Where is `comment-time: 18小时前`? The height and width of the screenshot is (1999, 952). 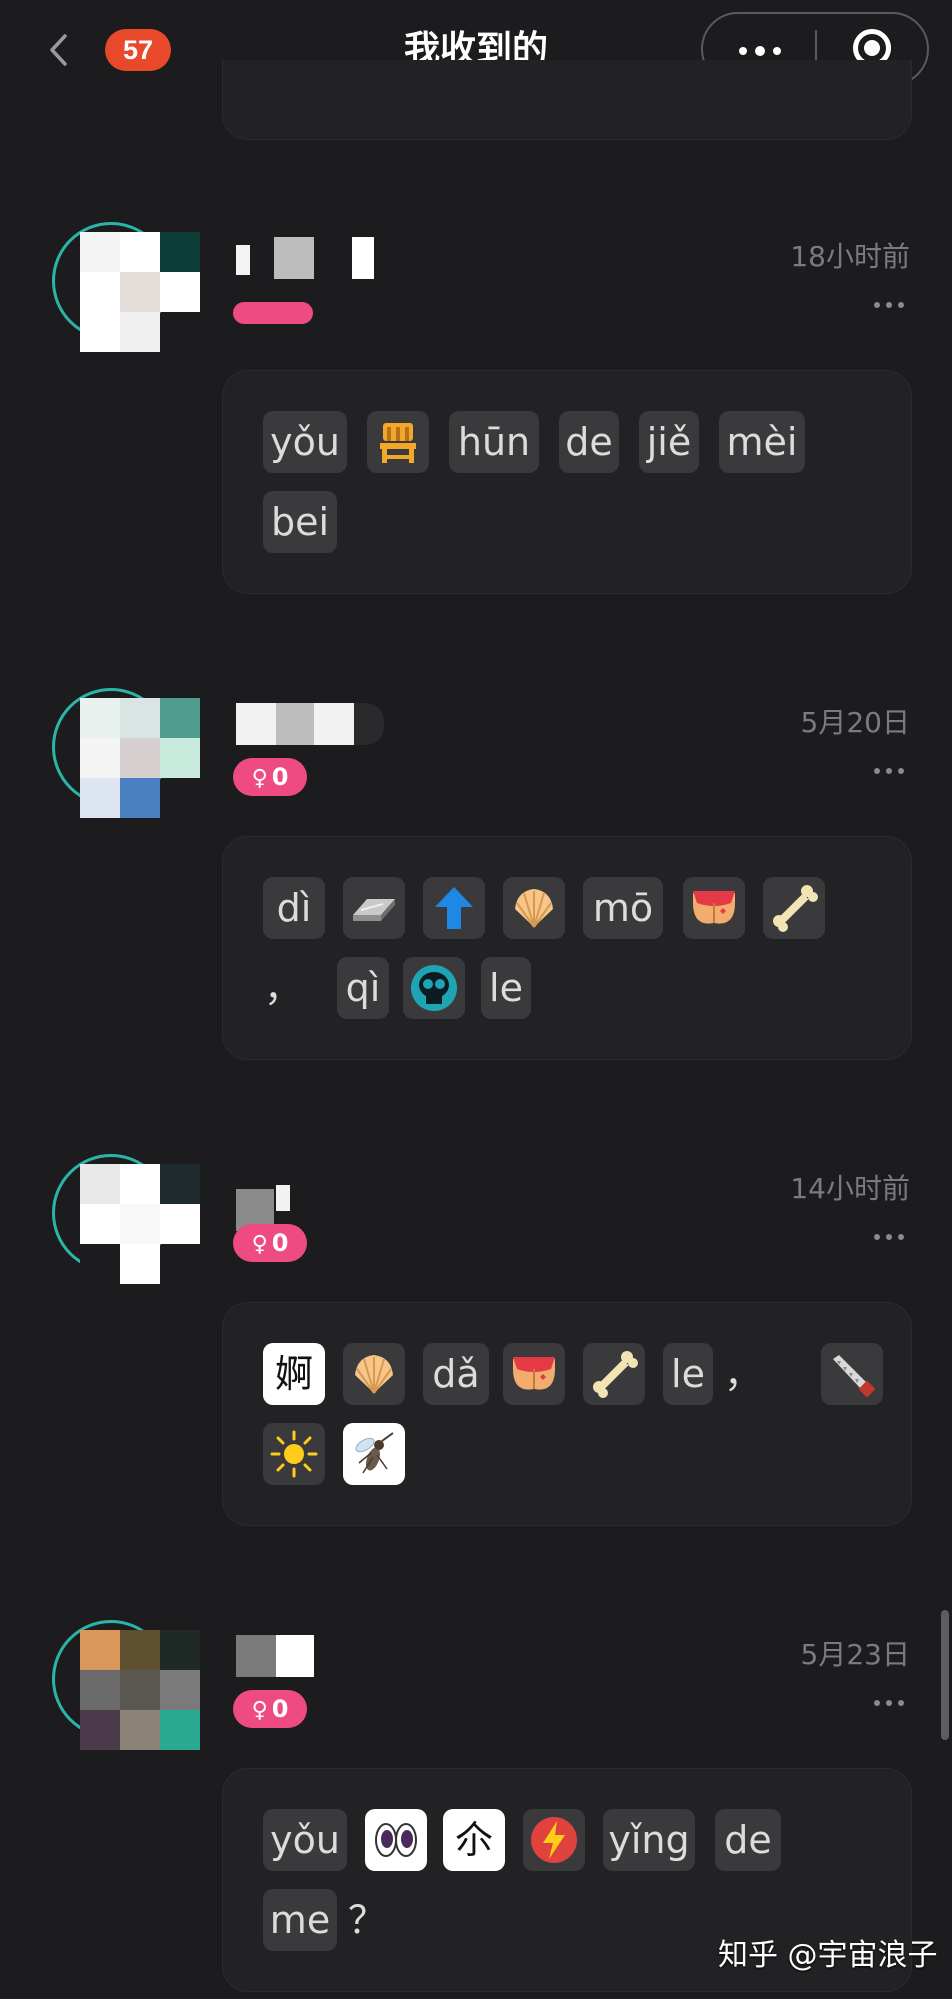
comment-time: 18小时前 is located at coordinates (850, 256).